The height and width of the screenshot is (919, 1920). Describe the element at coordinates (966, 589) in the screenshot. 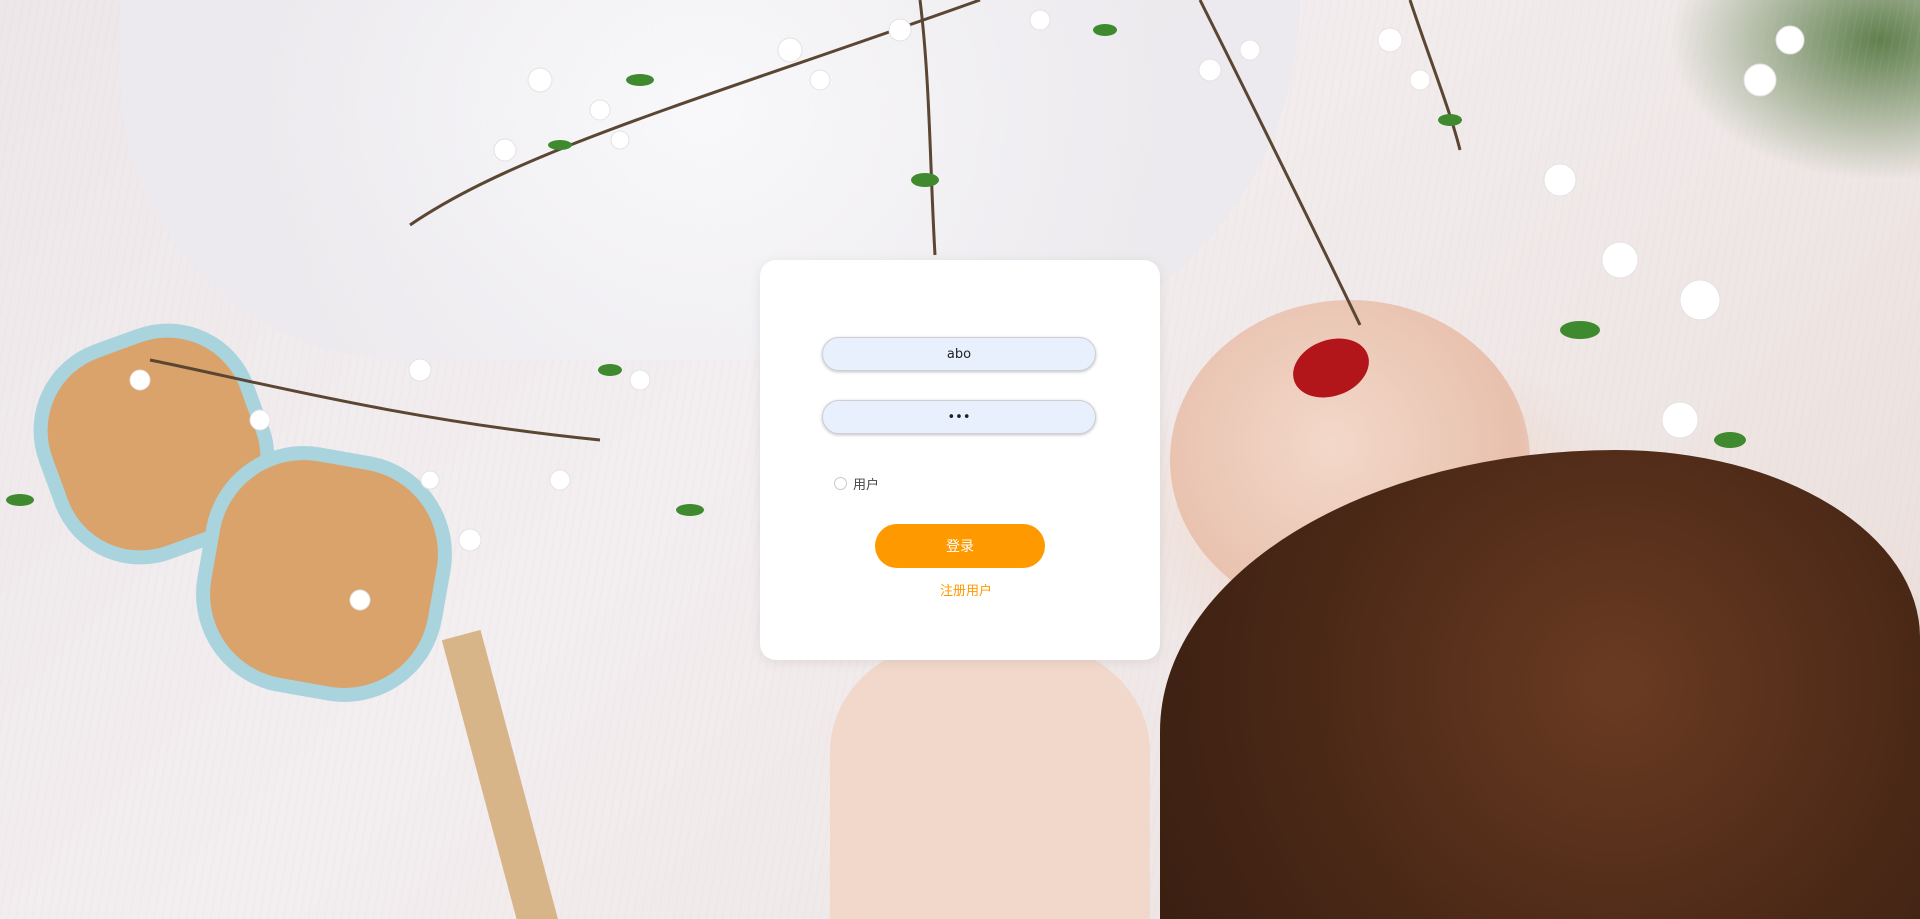

I see `register-link: 注册用户` at that location.